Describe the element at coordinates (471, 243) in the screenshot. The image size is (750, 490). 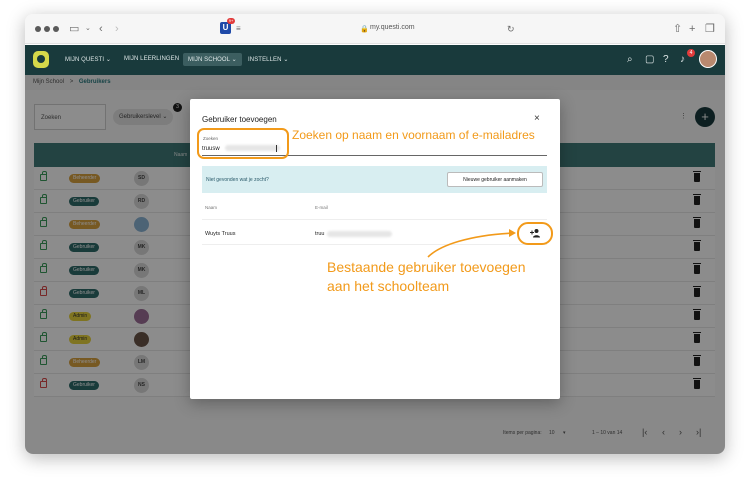
I see `annotation-arrow` at that location.